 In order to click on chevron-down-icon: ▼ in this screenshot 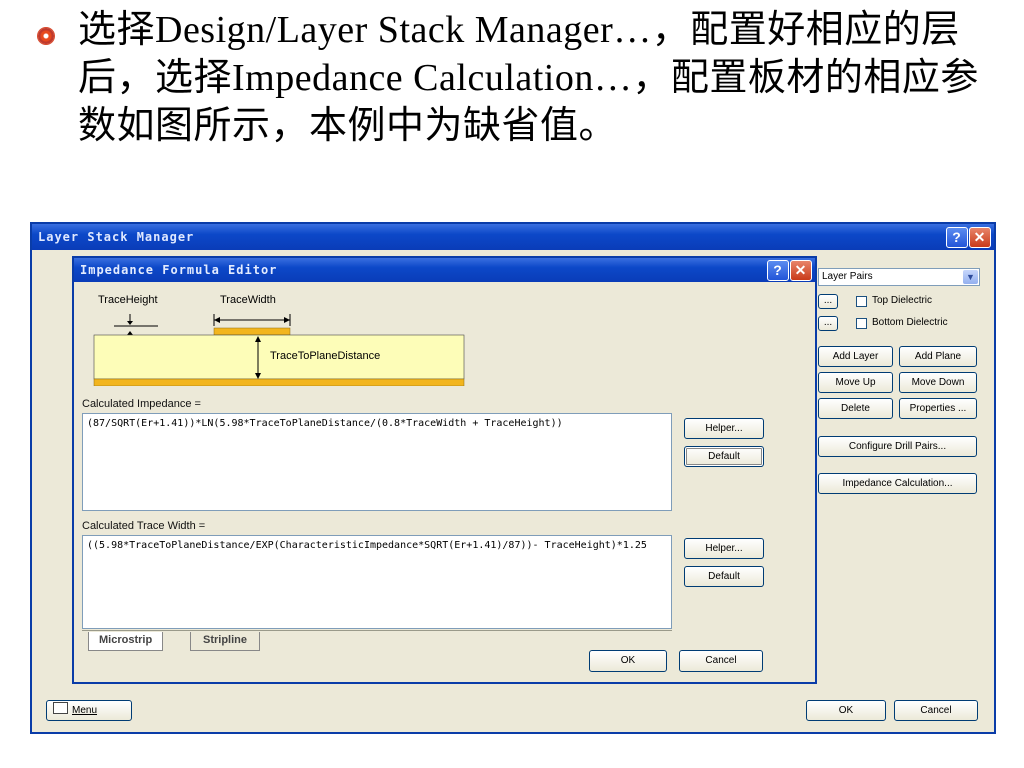, I will do `click(970, 277)`.